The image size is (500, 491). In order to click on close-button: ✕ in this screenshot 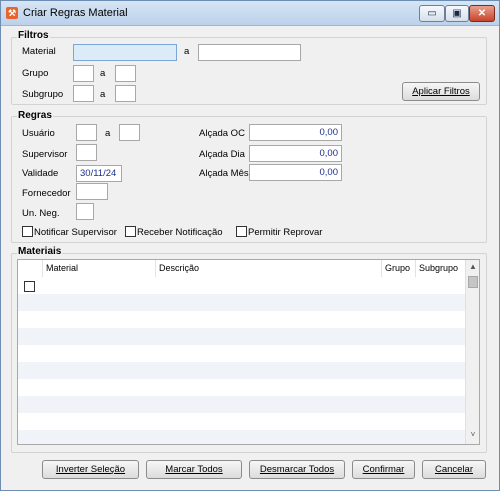, I will do `click(482, 13)`.